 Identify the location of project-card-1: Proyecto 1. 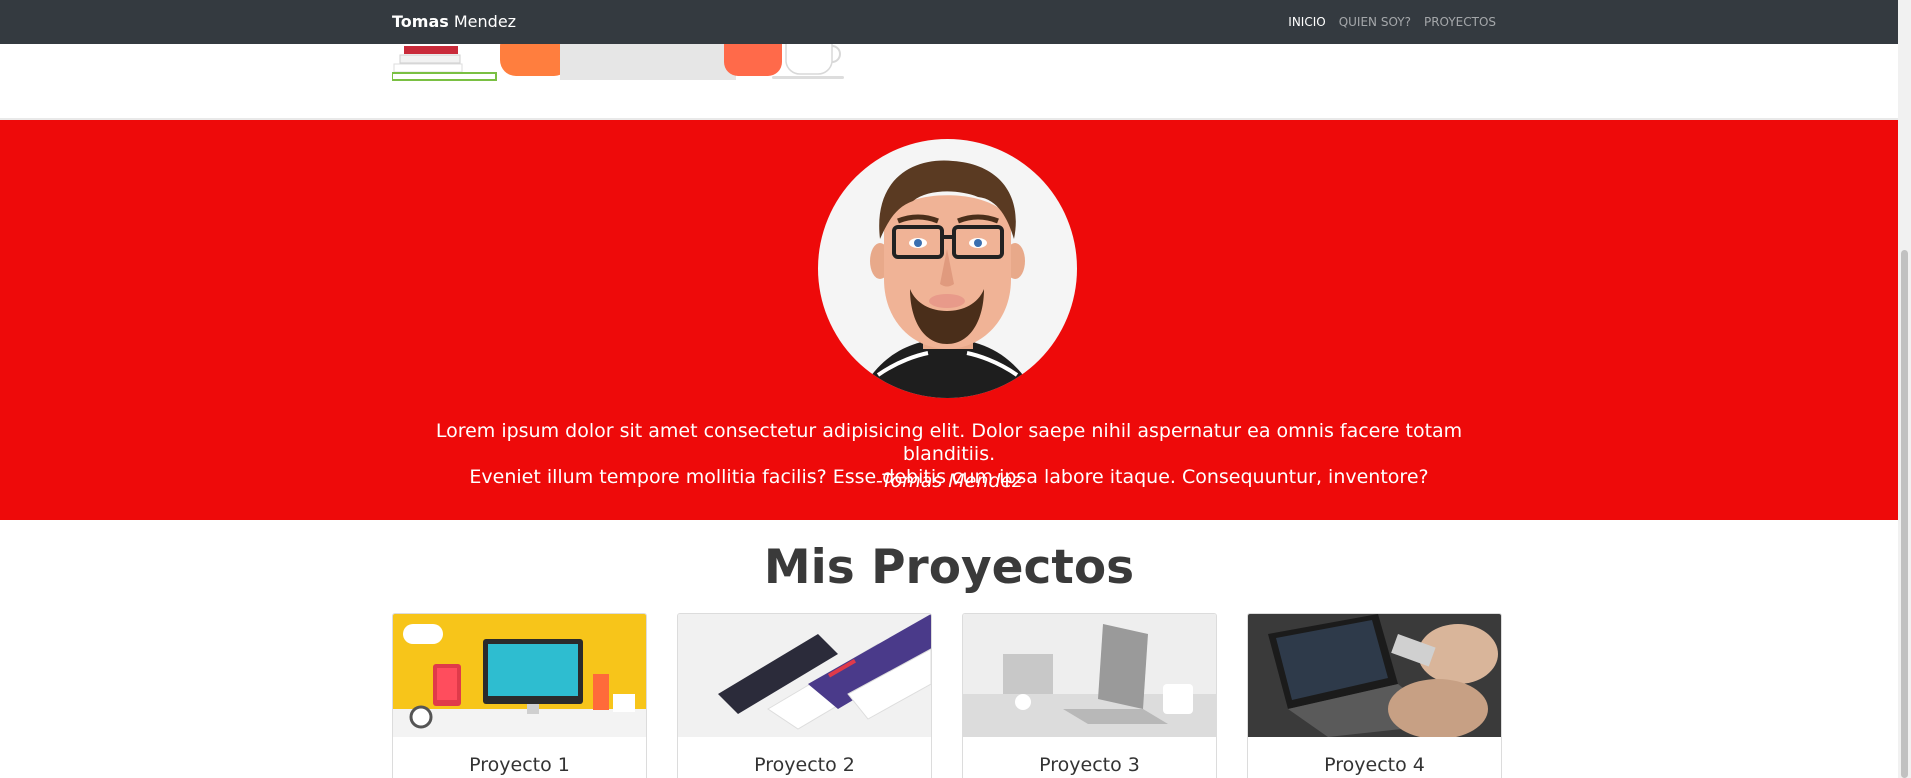
(519, 695).